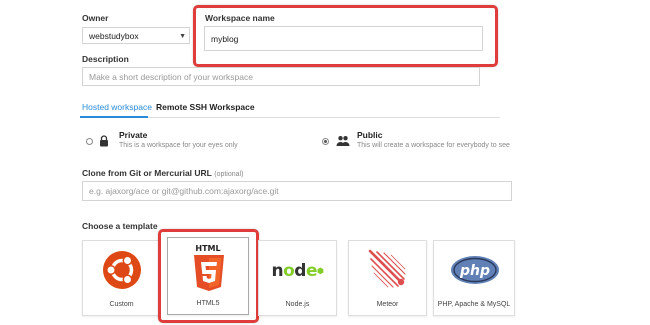 The image size is (650, 325). Describe the element at coordinates (147, 173) in the screenshot. I see `clone-label-text: Clone from Git or Mercurial URL` at that location.